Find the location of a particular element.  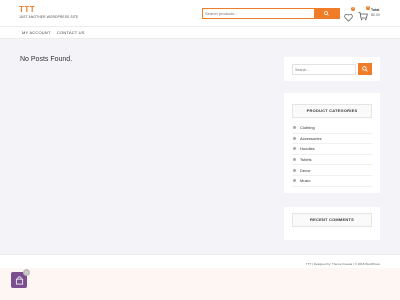

nav-my-account: MY ACCOUNT is located at coordinates (36, 32).